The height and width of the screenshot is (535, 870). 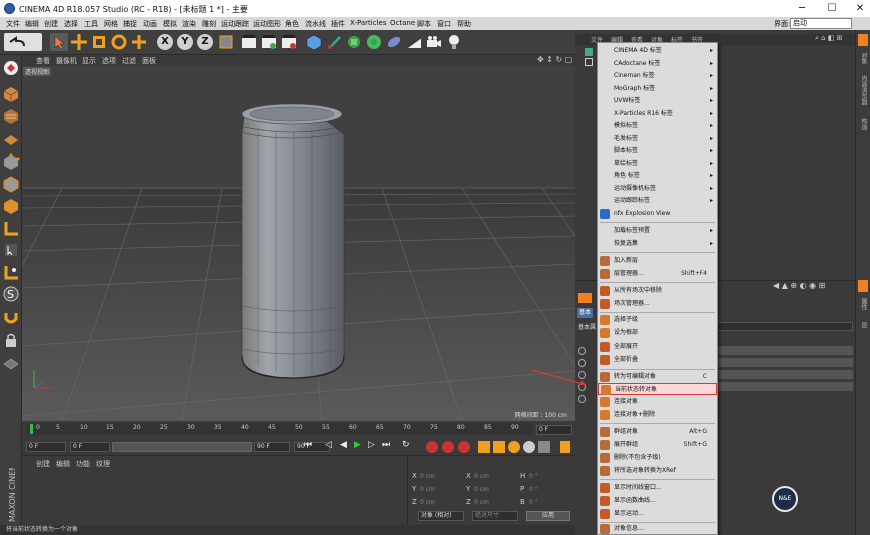 What do you see at coordinates (657, 214) in the screenshot?
I see `menu-item-nfx-explosion-view: nfx Explosion View` at bounding box center [657, 214].